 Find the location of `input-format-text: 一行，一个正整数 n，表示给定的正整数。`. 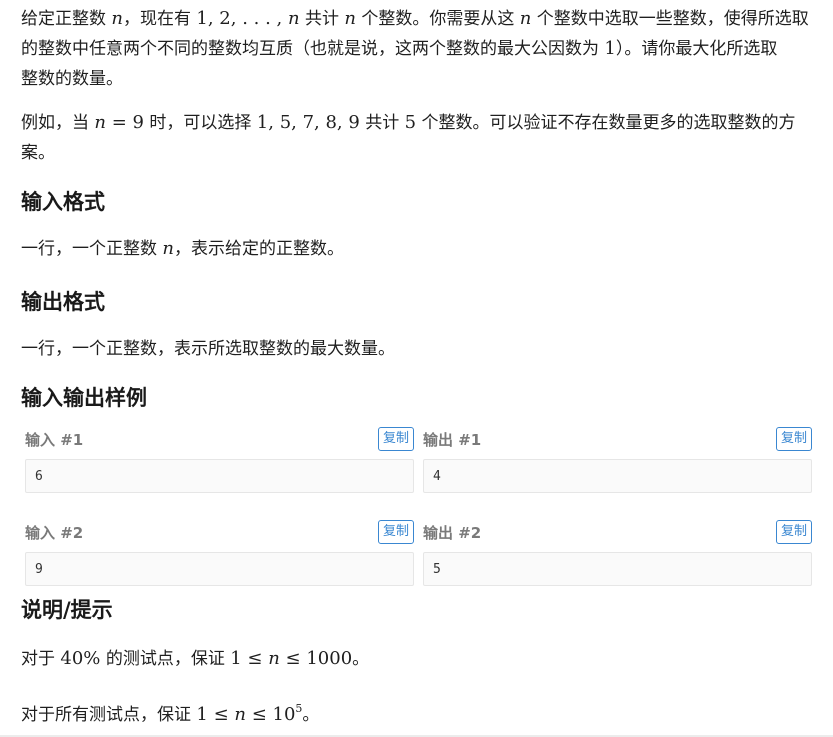

input-format-text: 一行，一个正整数 n，表示给定的正整数。 is located at coordinates (182, 249).